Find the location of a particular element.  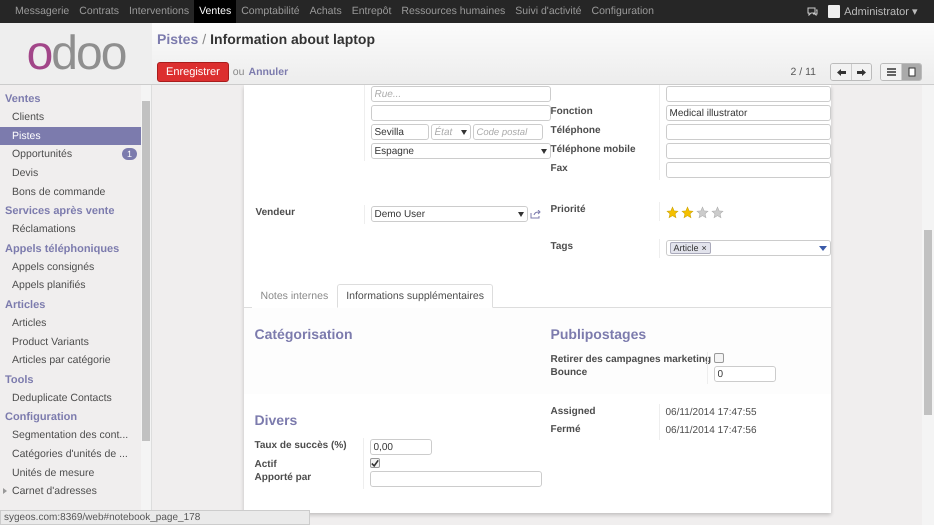

field-label: Taux de succès (%) is located at coordinates (301, 446).